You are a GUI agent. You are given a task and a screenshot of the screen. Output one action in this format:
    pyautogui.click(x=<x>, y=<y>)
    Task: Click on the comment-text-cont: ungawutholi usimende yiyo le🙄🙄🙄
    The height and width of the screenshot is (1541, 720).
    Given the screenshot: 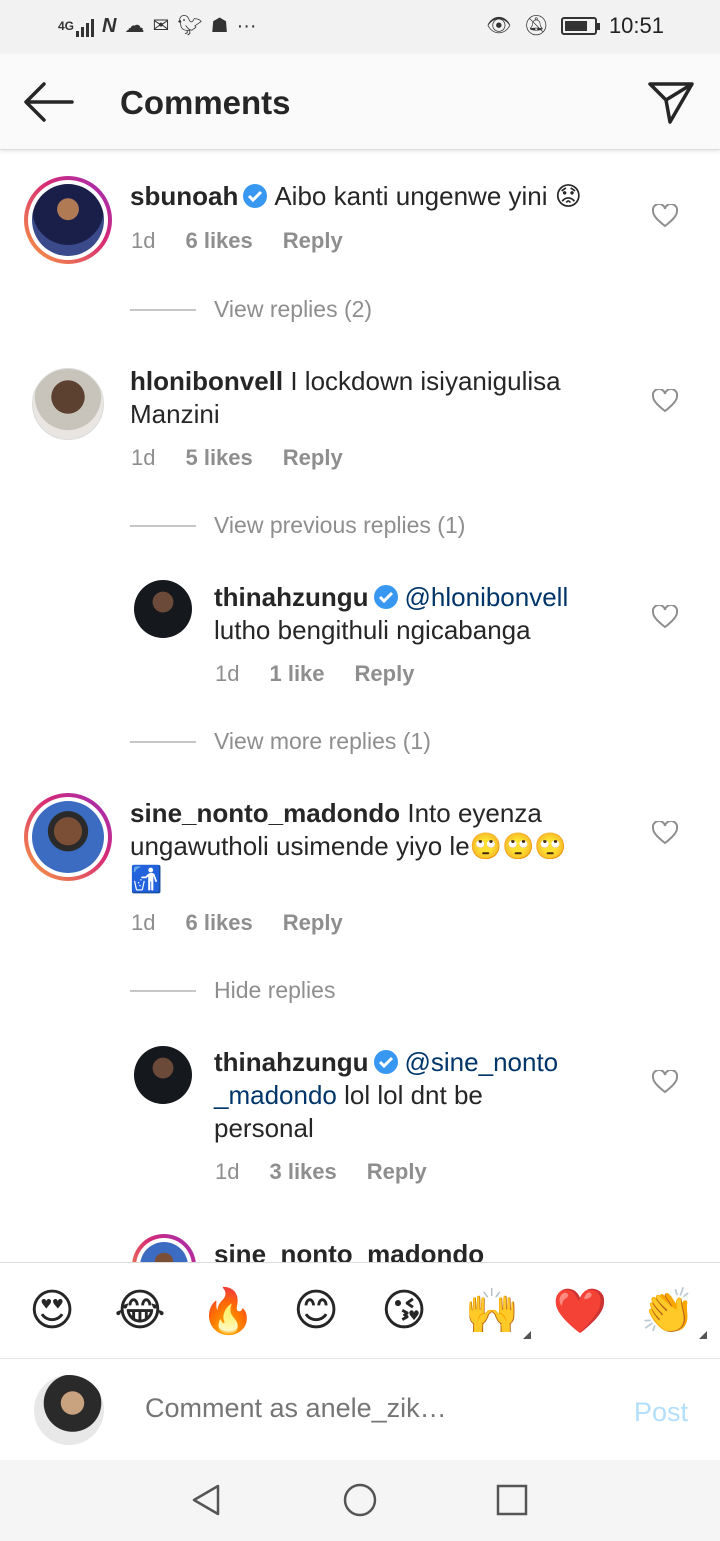 What is the action you would take?
    pyautogui.click(x=348, y=846)
    